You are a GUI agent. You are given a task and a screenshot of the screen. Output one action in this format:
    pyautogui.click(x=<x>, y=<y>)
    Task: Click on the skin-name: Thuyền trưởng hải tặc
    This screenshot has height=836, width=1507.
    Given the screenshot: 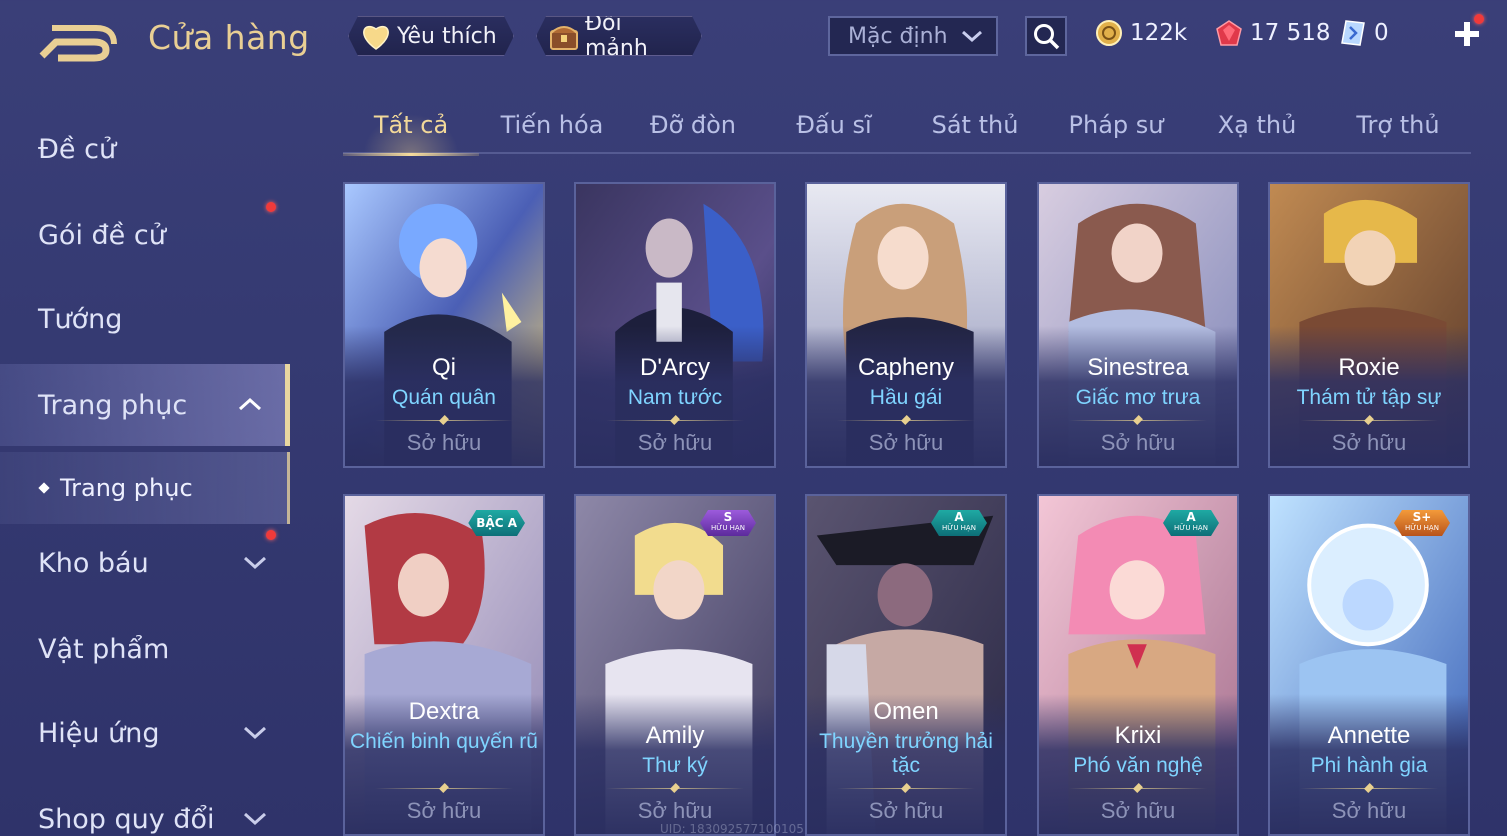 What is the action you would take?
    pyautogui.click(x=906, y=753)
    